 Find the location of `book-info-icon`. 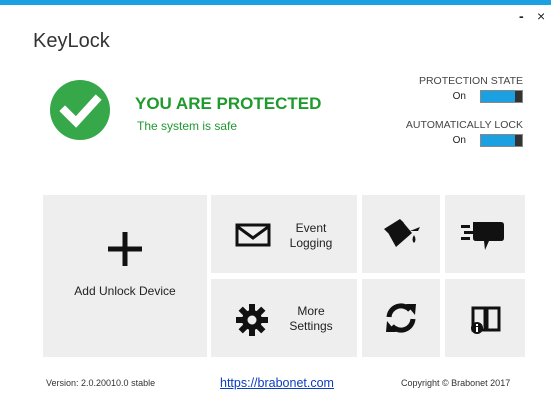

book-info-icon is located at coordinates (486, 320).